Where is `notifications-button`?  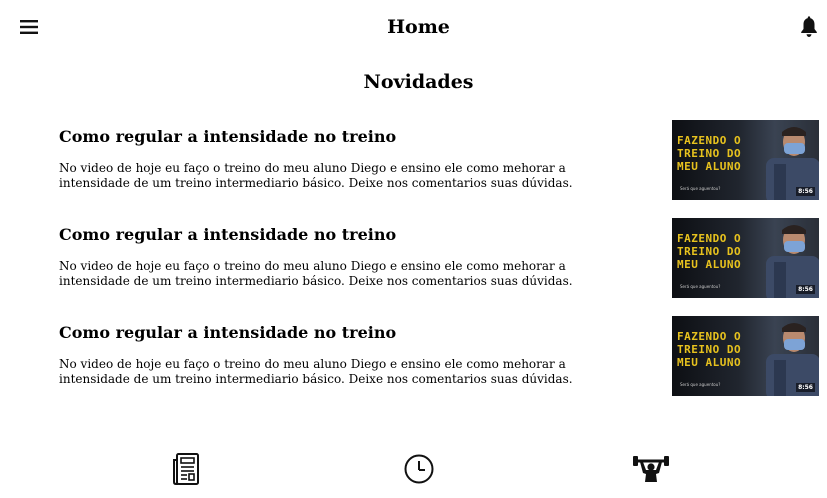
notifications-button is located at coordinates (809, 27).